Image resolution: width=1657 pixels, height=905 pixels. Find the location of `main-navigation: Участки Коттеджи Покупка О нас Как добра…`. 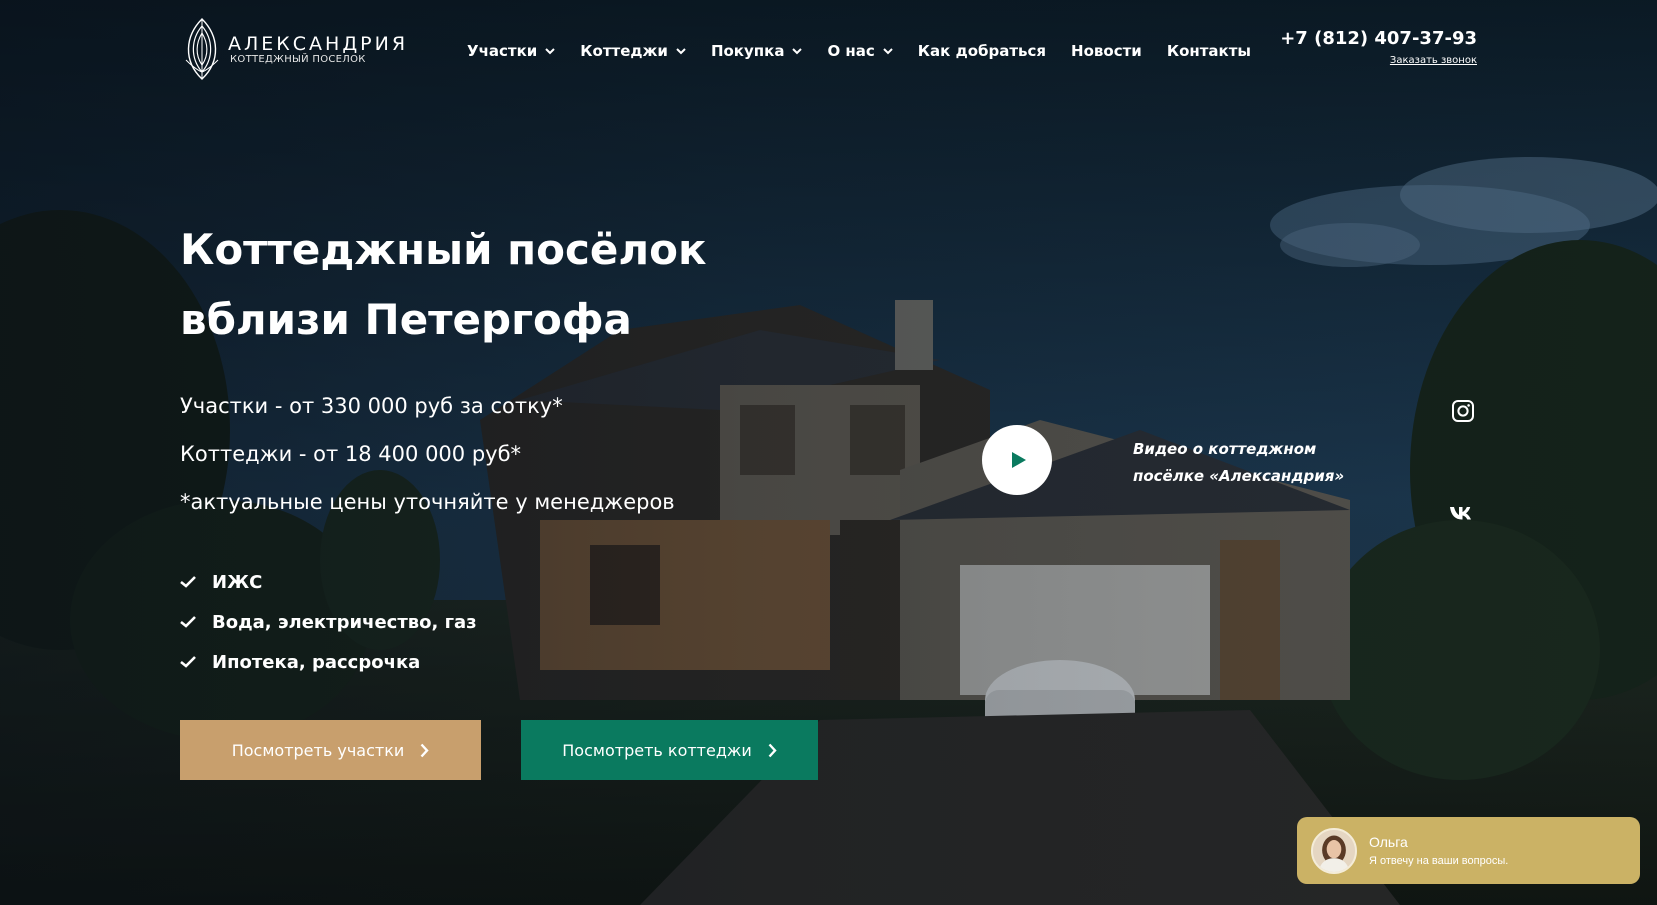

main-navigation: Участки Коттеджи Покупка О нас Как добра… is located at coordinates (871, 51).